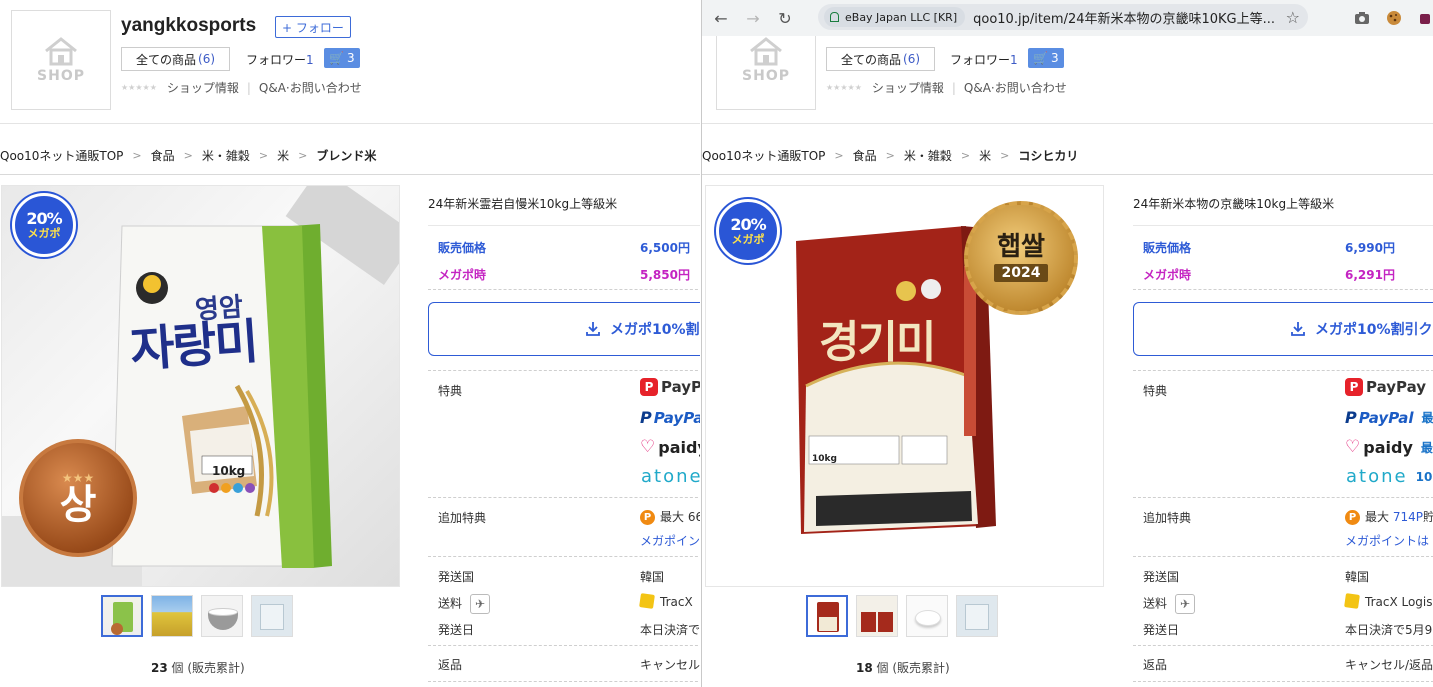 The image size is (1433, 687). I want to click on bag-name-text: 자랑미, so click(193, 346).